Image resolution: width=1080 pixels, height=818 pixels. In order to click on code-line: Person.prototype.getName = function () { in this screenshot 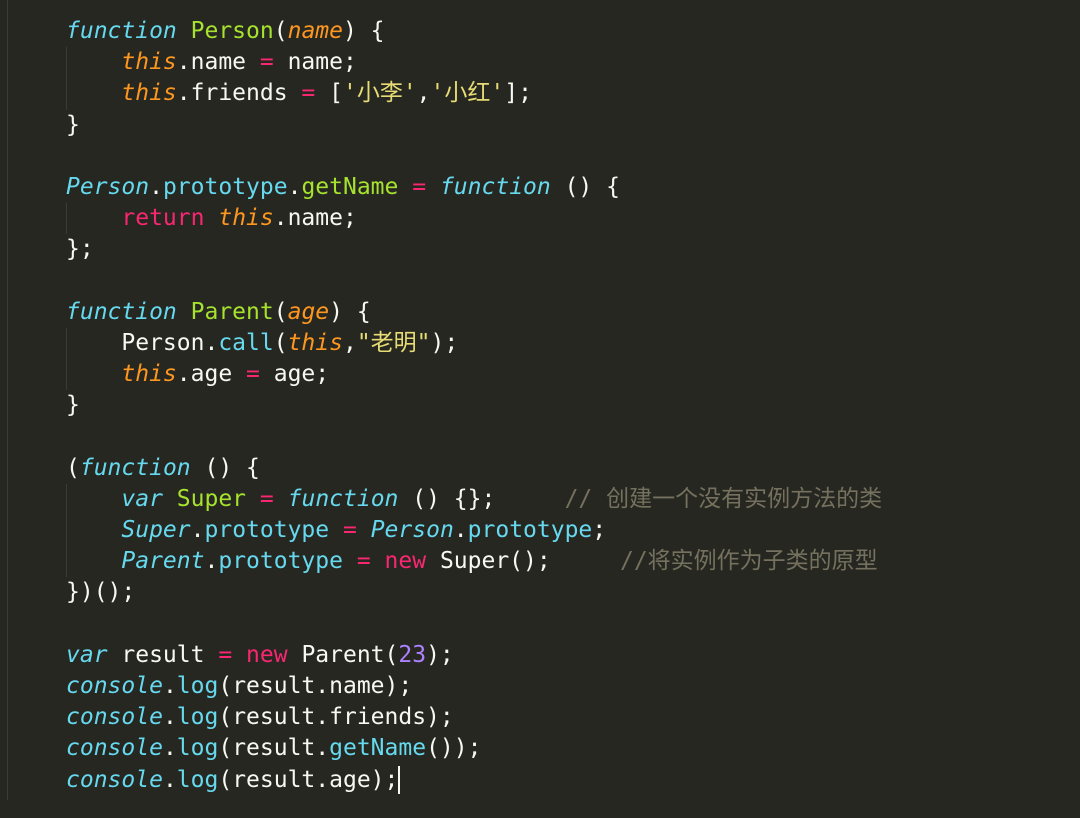, I will do `click(474, 187)`.